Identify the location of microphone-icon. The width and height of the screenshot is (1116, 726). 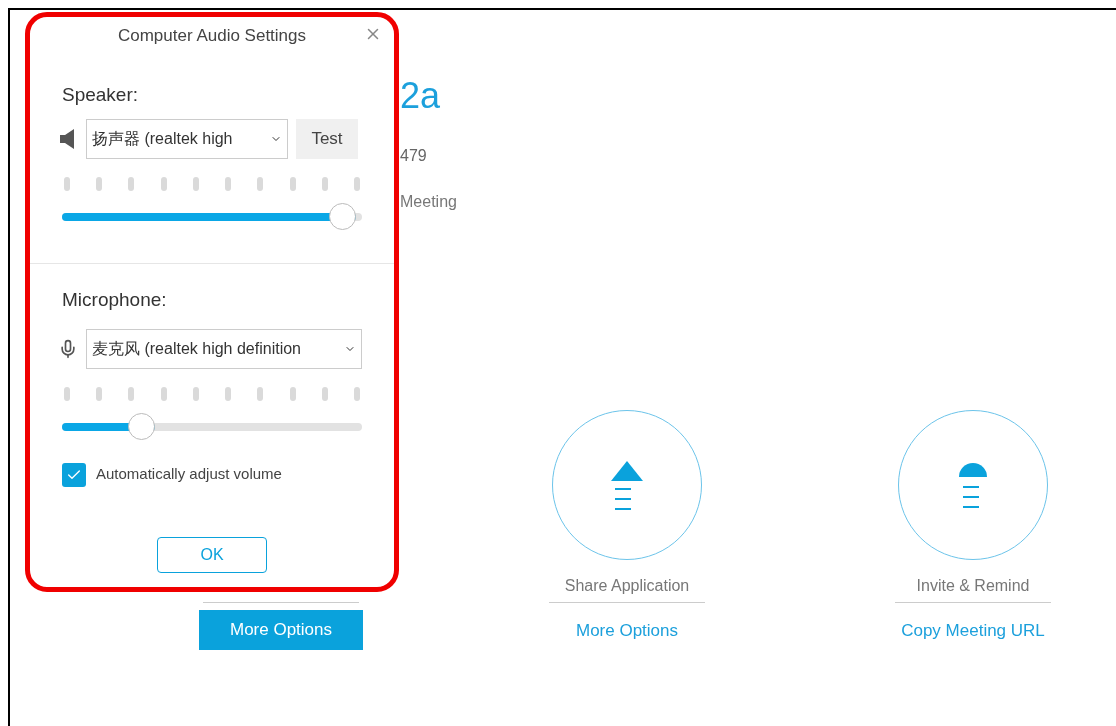
(68, 348).